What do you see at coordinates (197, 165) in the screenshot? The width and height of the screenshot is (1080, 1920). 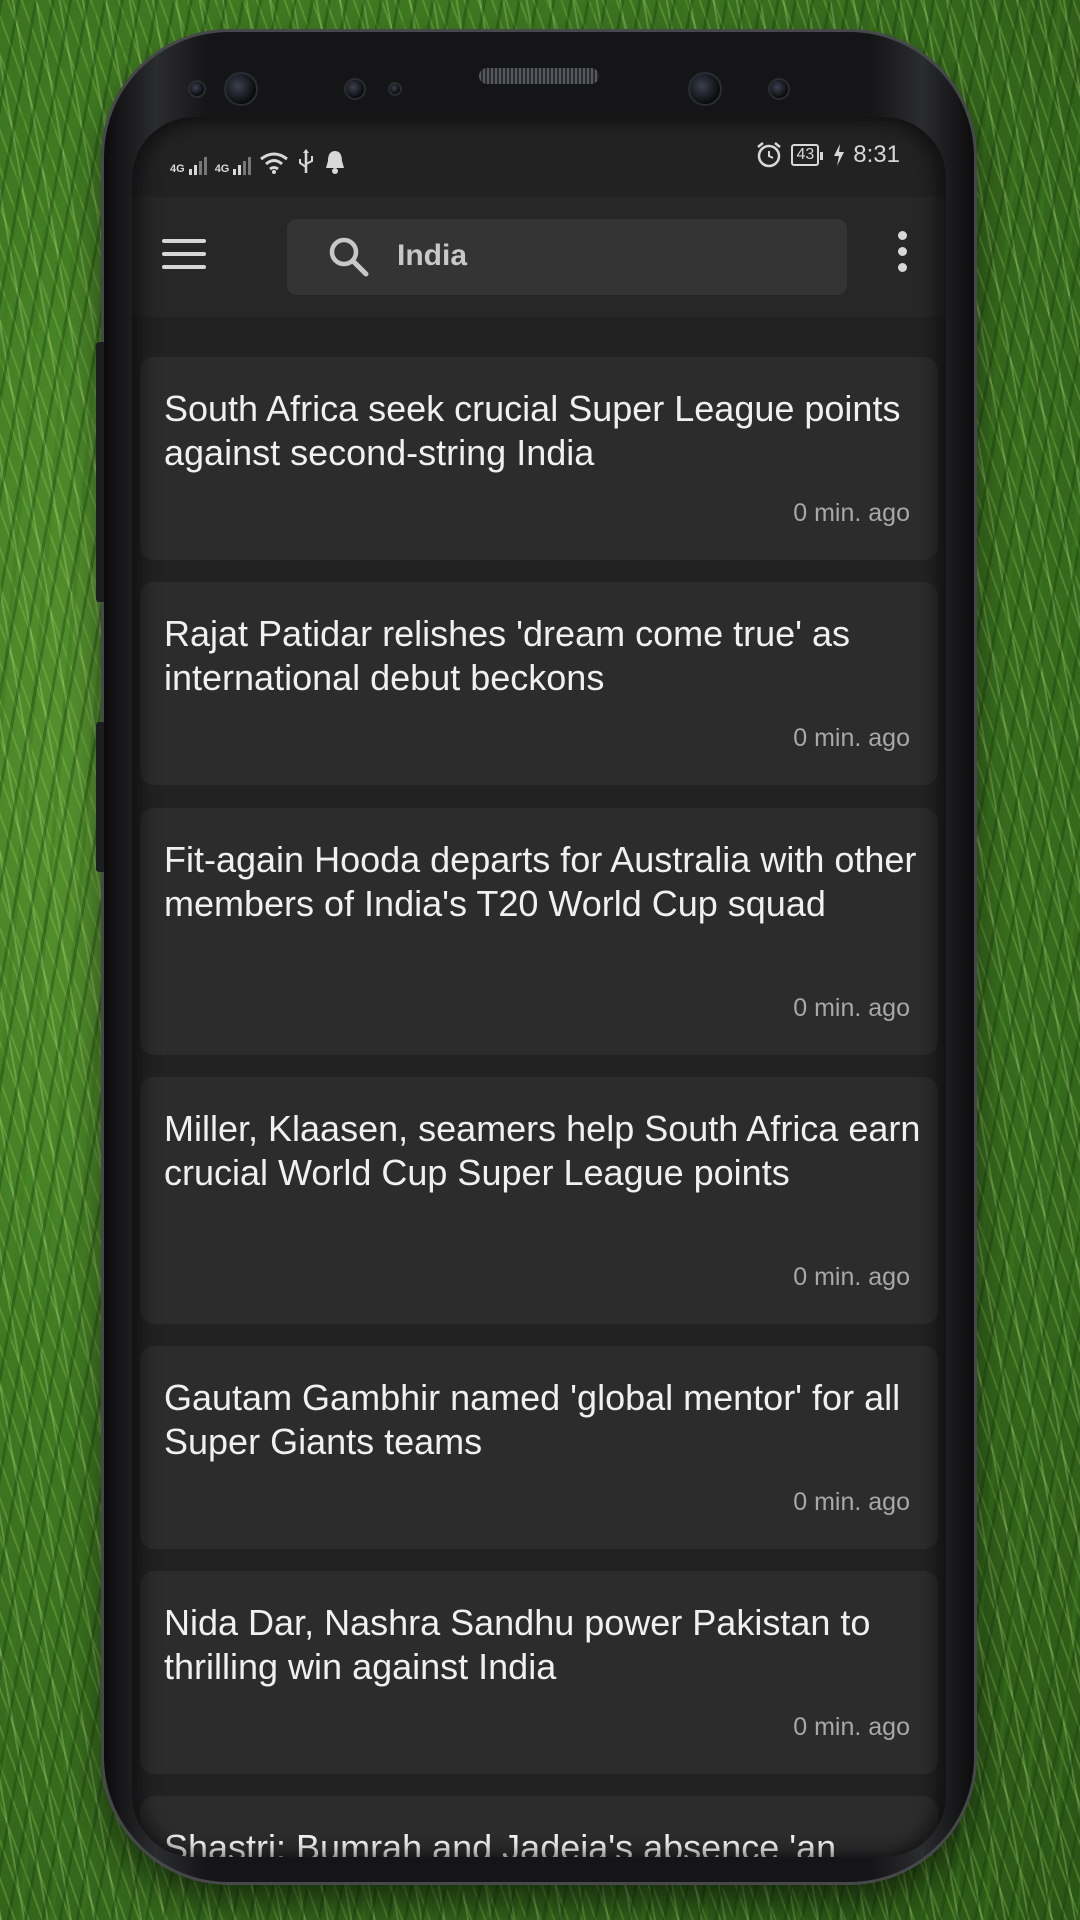 I see `signal-bars-1-icon` at bounding box center [197, 165].